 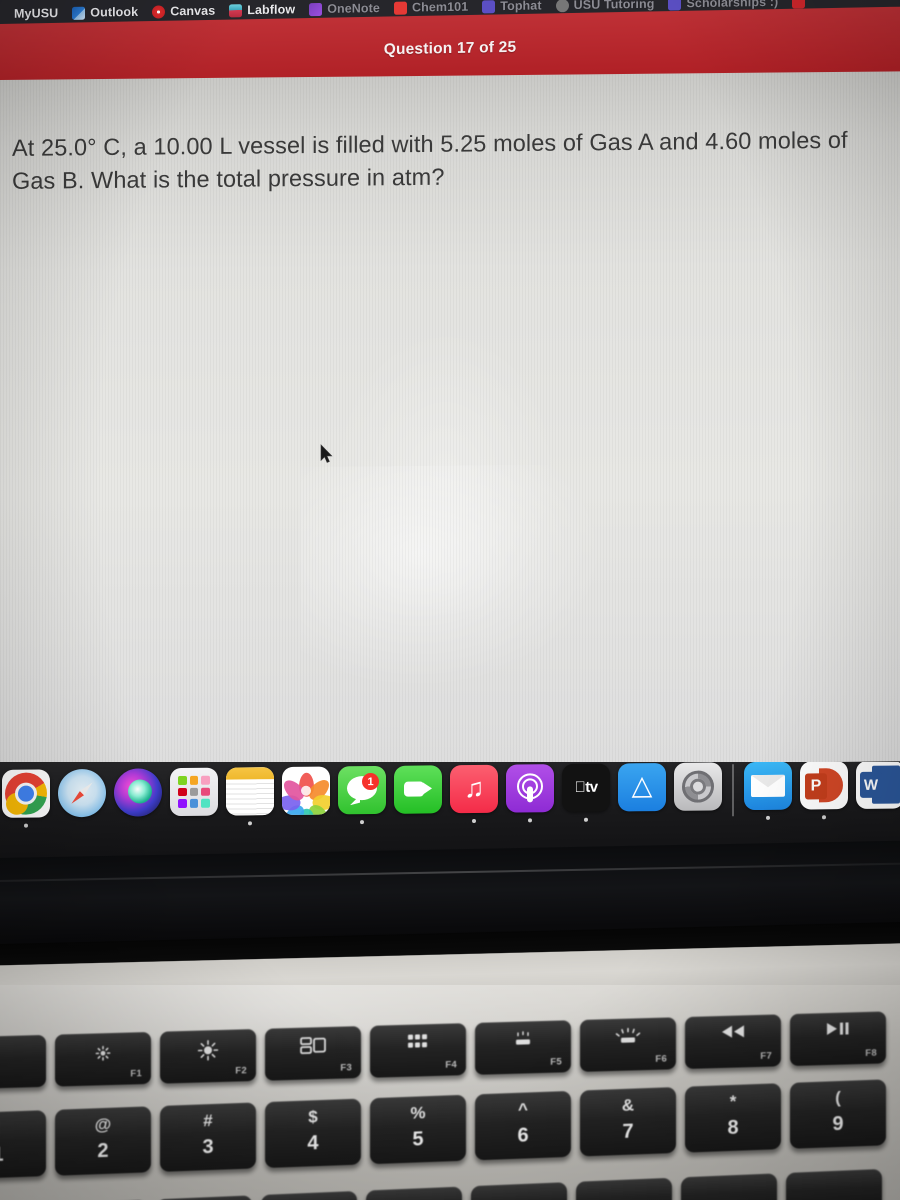 What do you see at coordinates (474, 796) in the screenshot?
I see `dock-item-music: ♫` at bounding box center [474, 796].